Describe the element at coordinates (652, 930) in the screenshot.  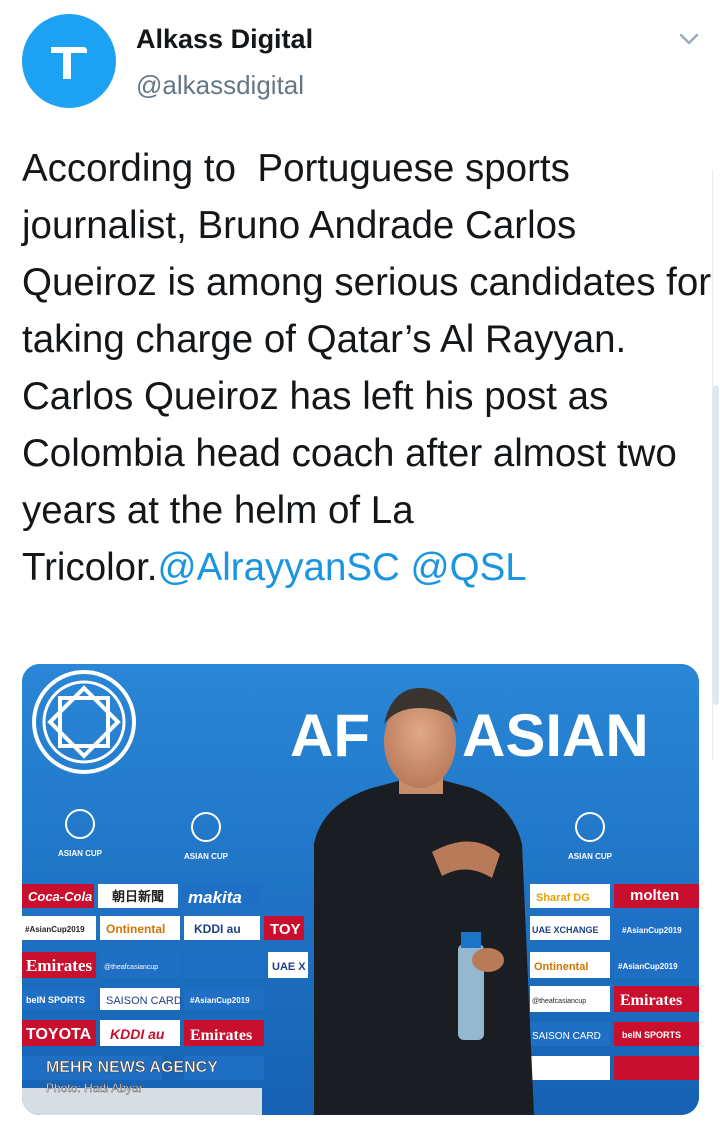
I see `sponsor-hashtag-3: #AsianCup2019` at that location.